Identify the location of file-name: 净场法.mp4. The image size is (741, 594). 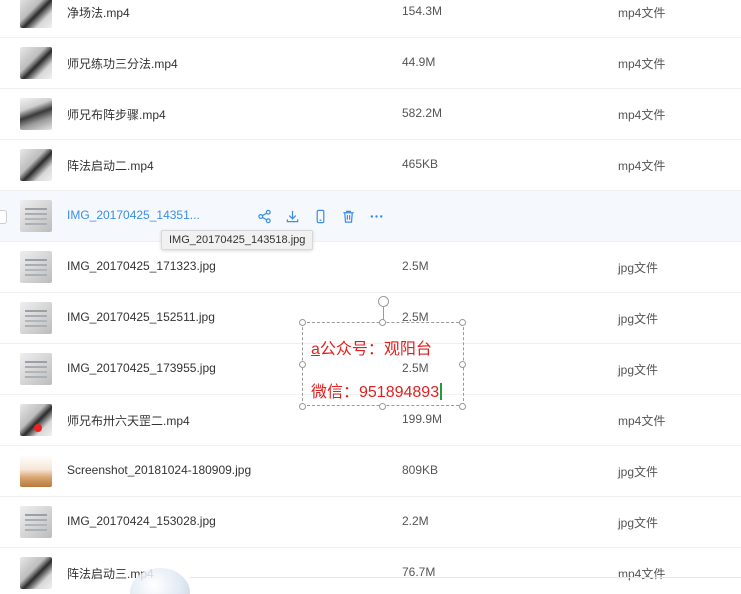
(98, 12).